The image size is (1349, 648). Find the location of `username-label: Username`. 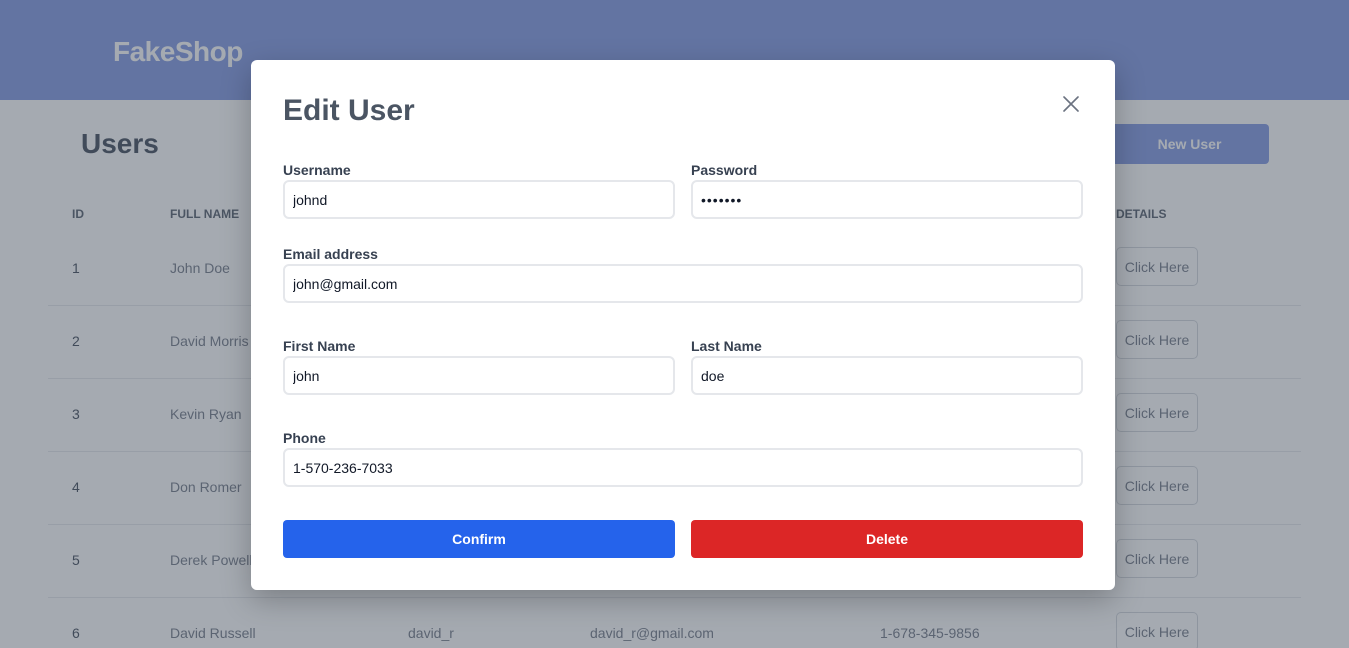

username-label: Username is located at coordinates (317, 170).